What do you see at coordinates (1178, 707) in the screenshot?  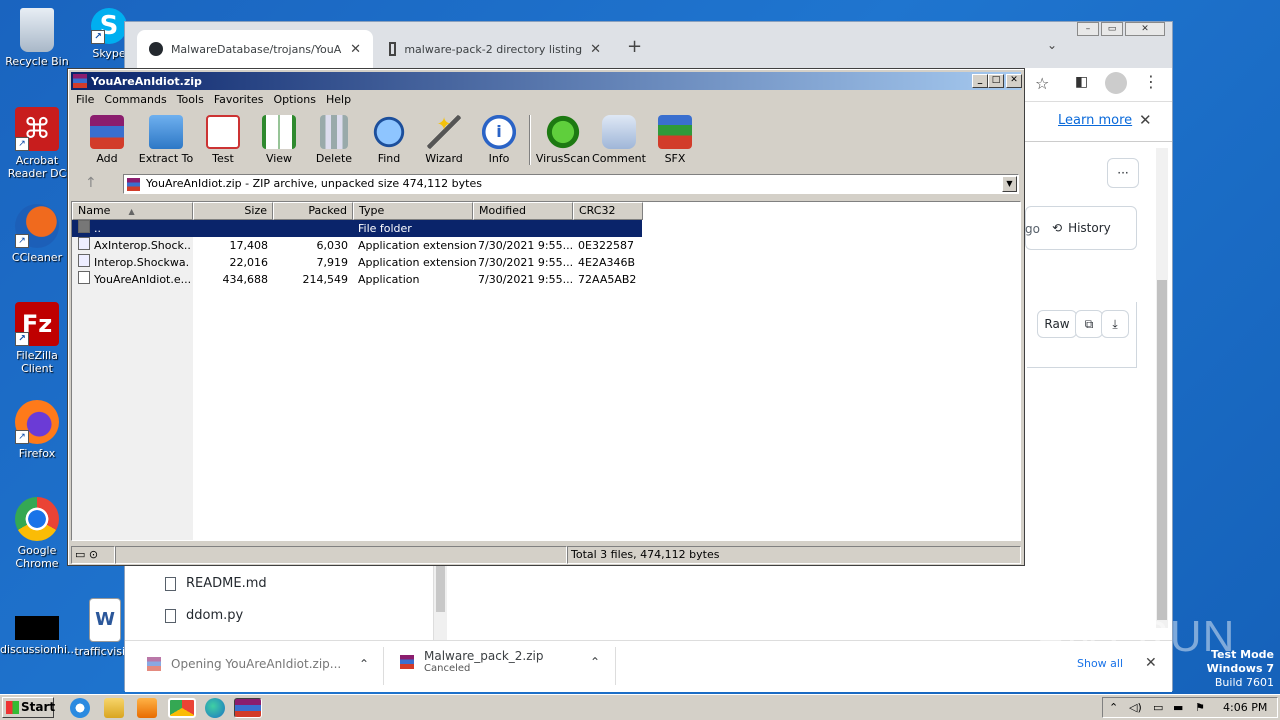 I see `power-icon: ▬` at bounding box center [1178, 707].